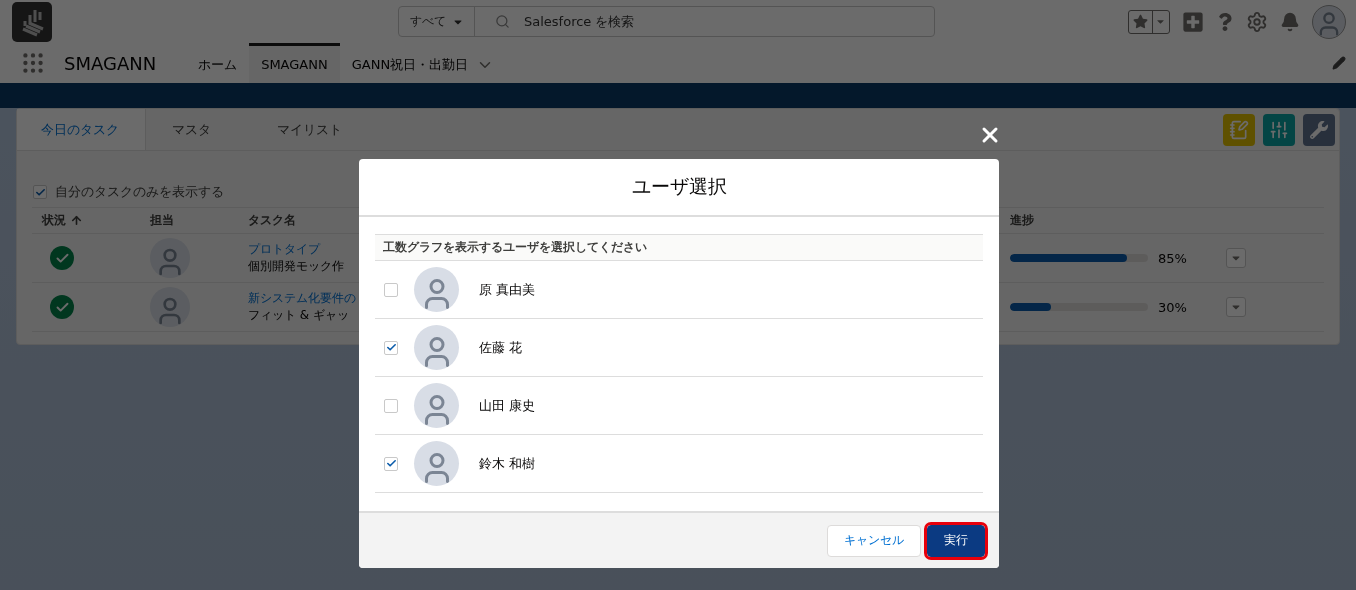 Image resolution: width=1356 pixels, height=590 pixels. Describe the element at coordinates (1108, 220) in the screenshot. I see `column-header: 進捗` at that location.